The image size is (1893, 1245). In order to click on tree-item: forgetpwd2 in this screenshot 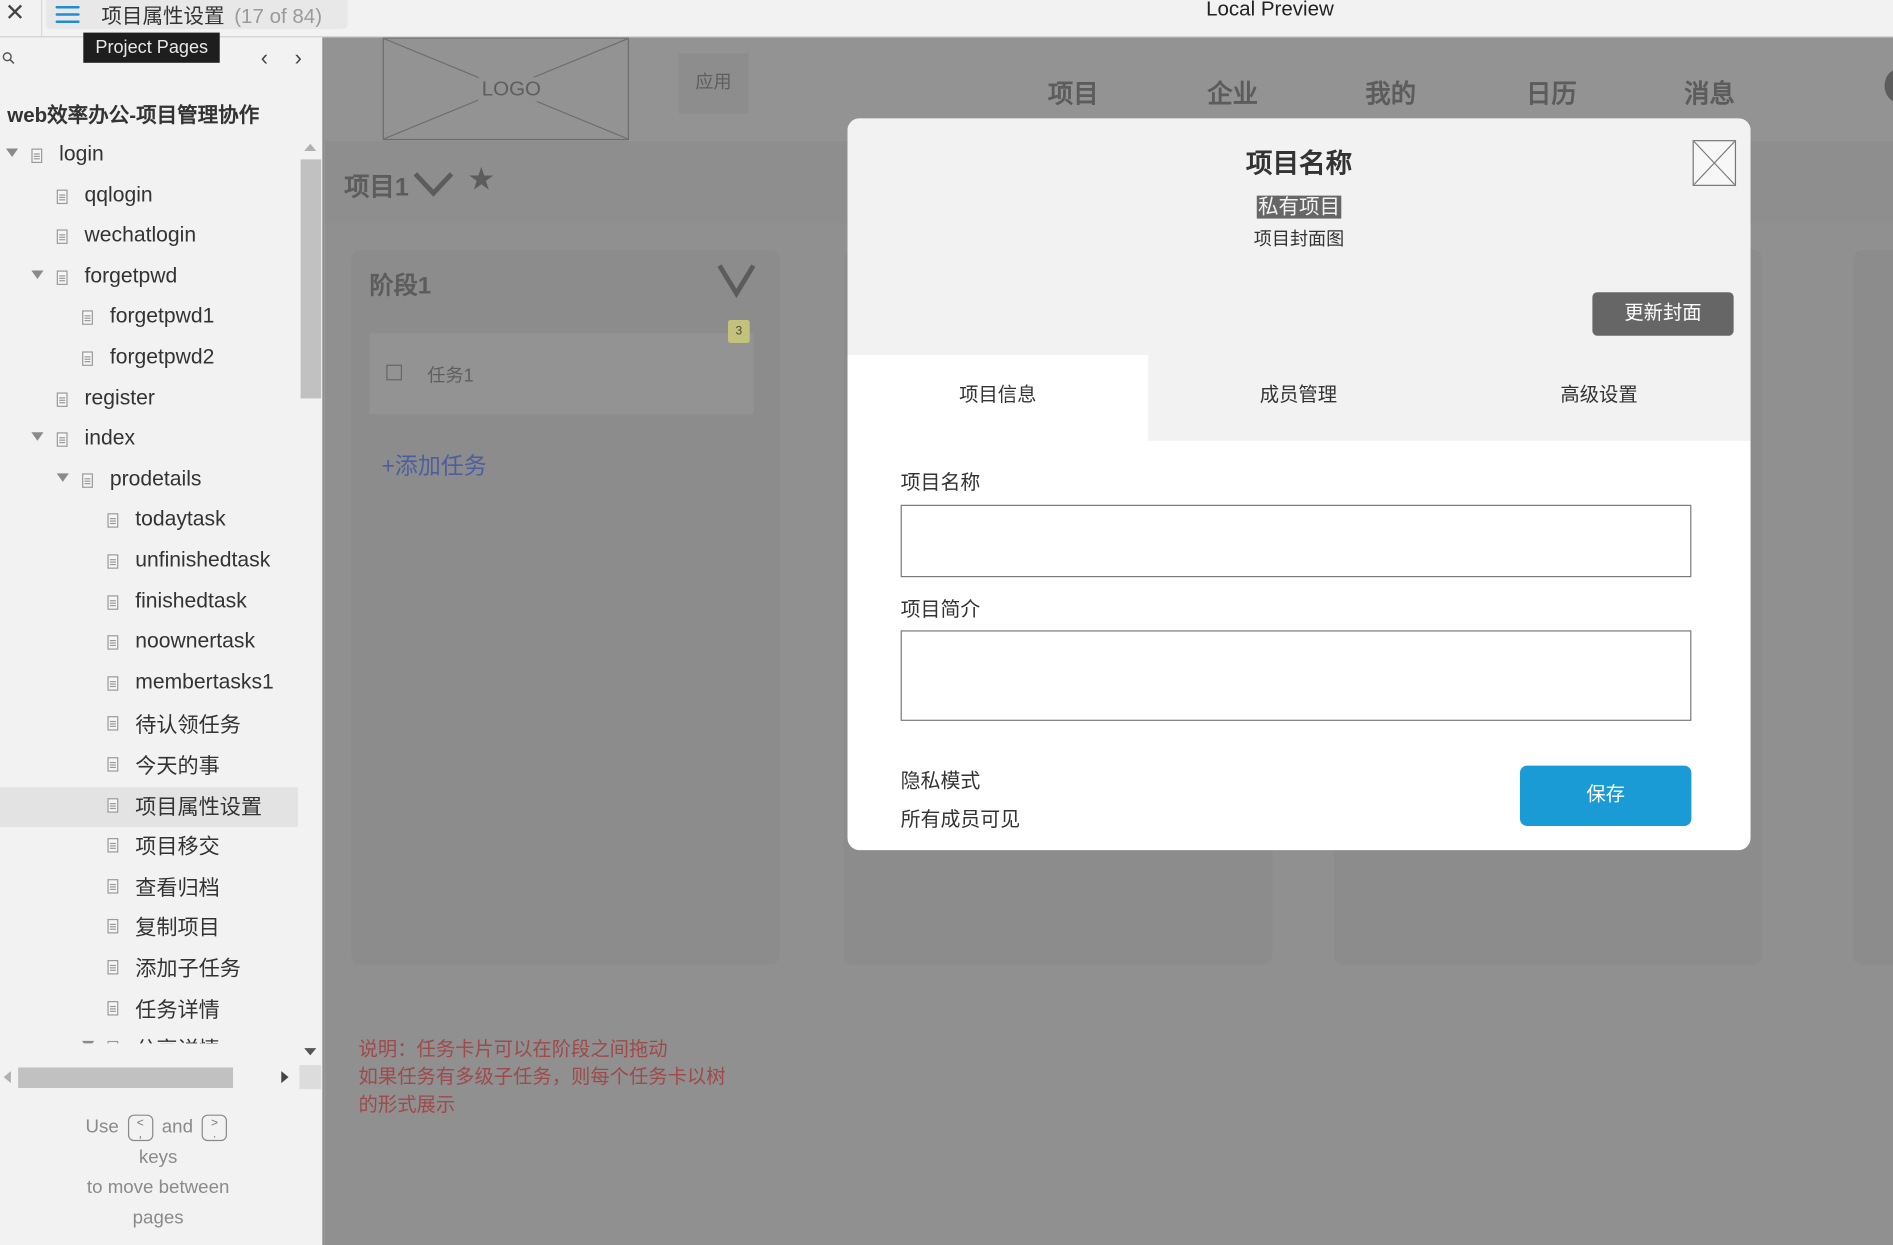, I will do `click(149, 361)`.